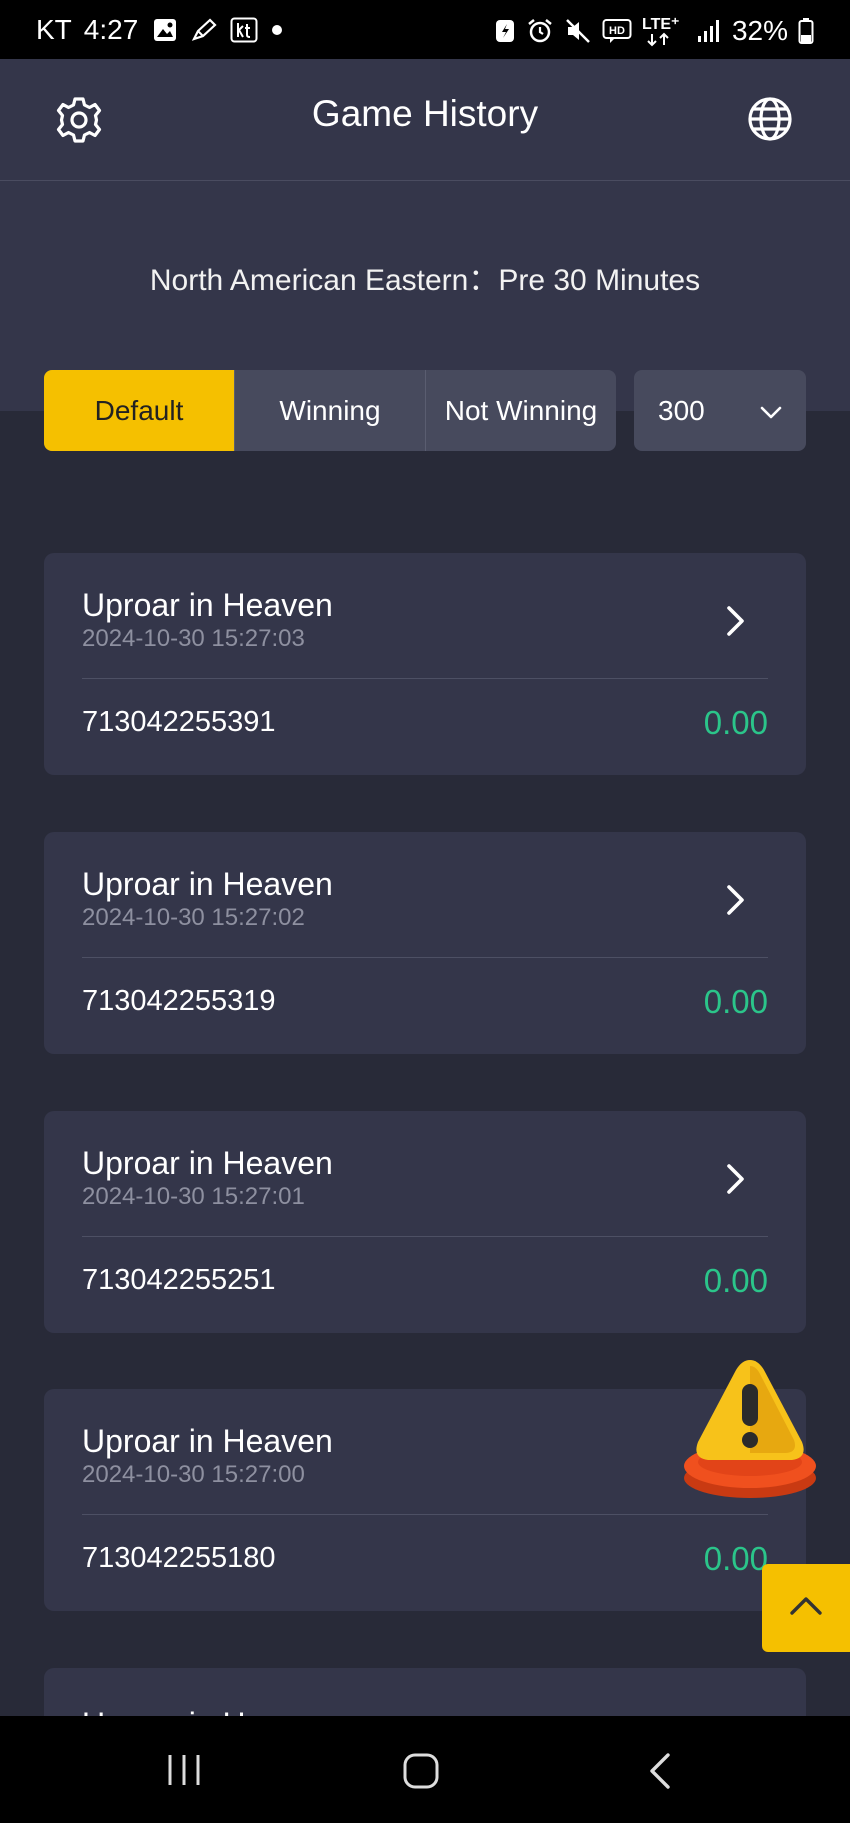 The image size is (850, 1823). What do you see at coordinates (759, 30) in the screenshot?
I see `battery-percent: 32%` at bounding box center [759, 30].